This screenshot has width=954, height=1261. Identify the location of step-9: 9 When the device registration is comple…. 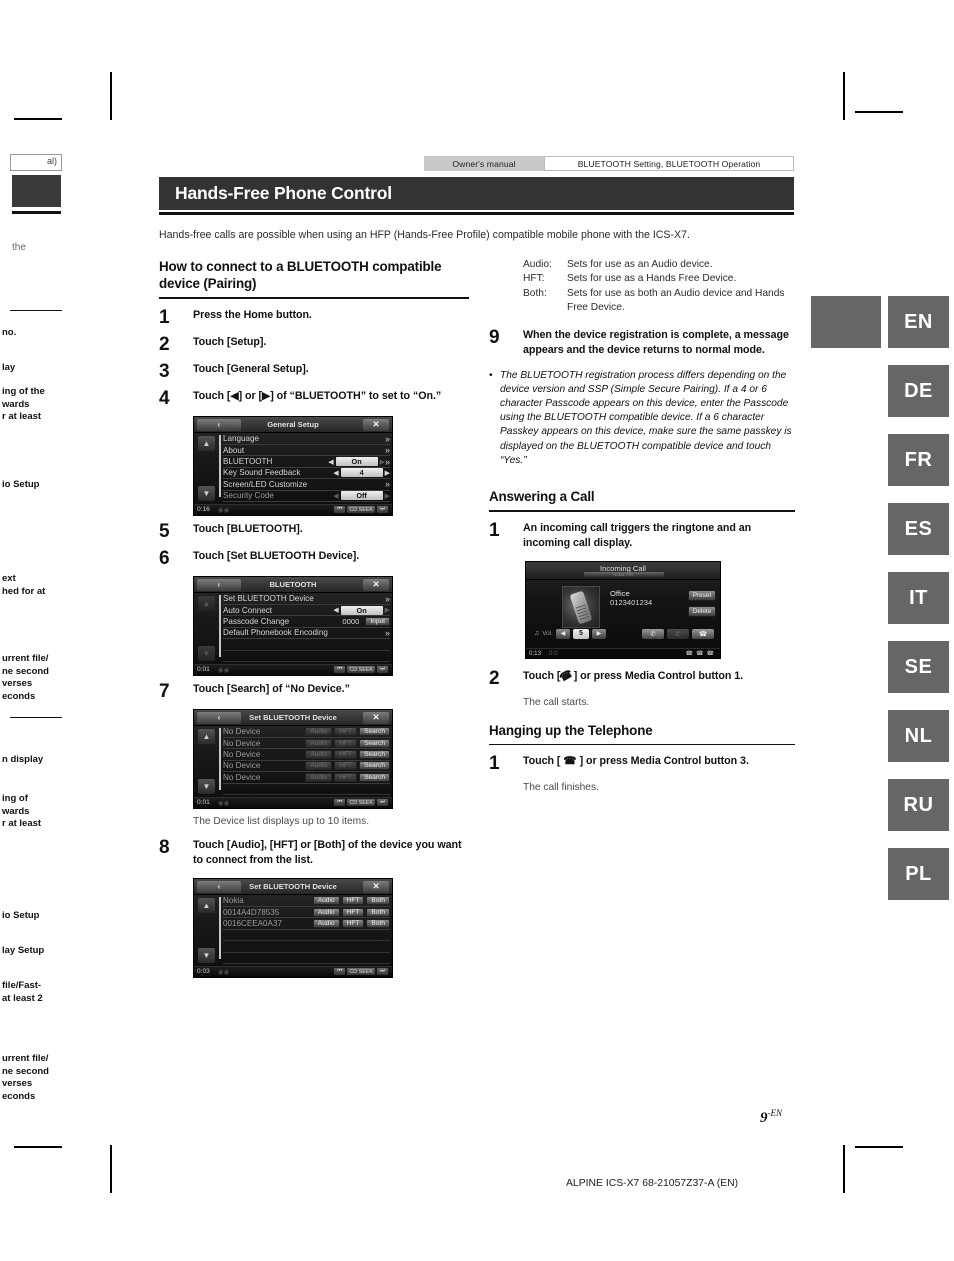
(642, 343).